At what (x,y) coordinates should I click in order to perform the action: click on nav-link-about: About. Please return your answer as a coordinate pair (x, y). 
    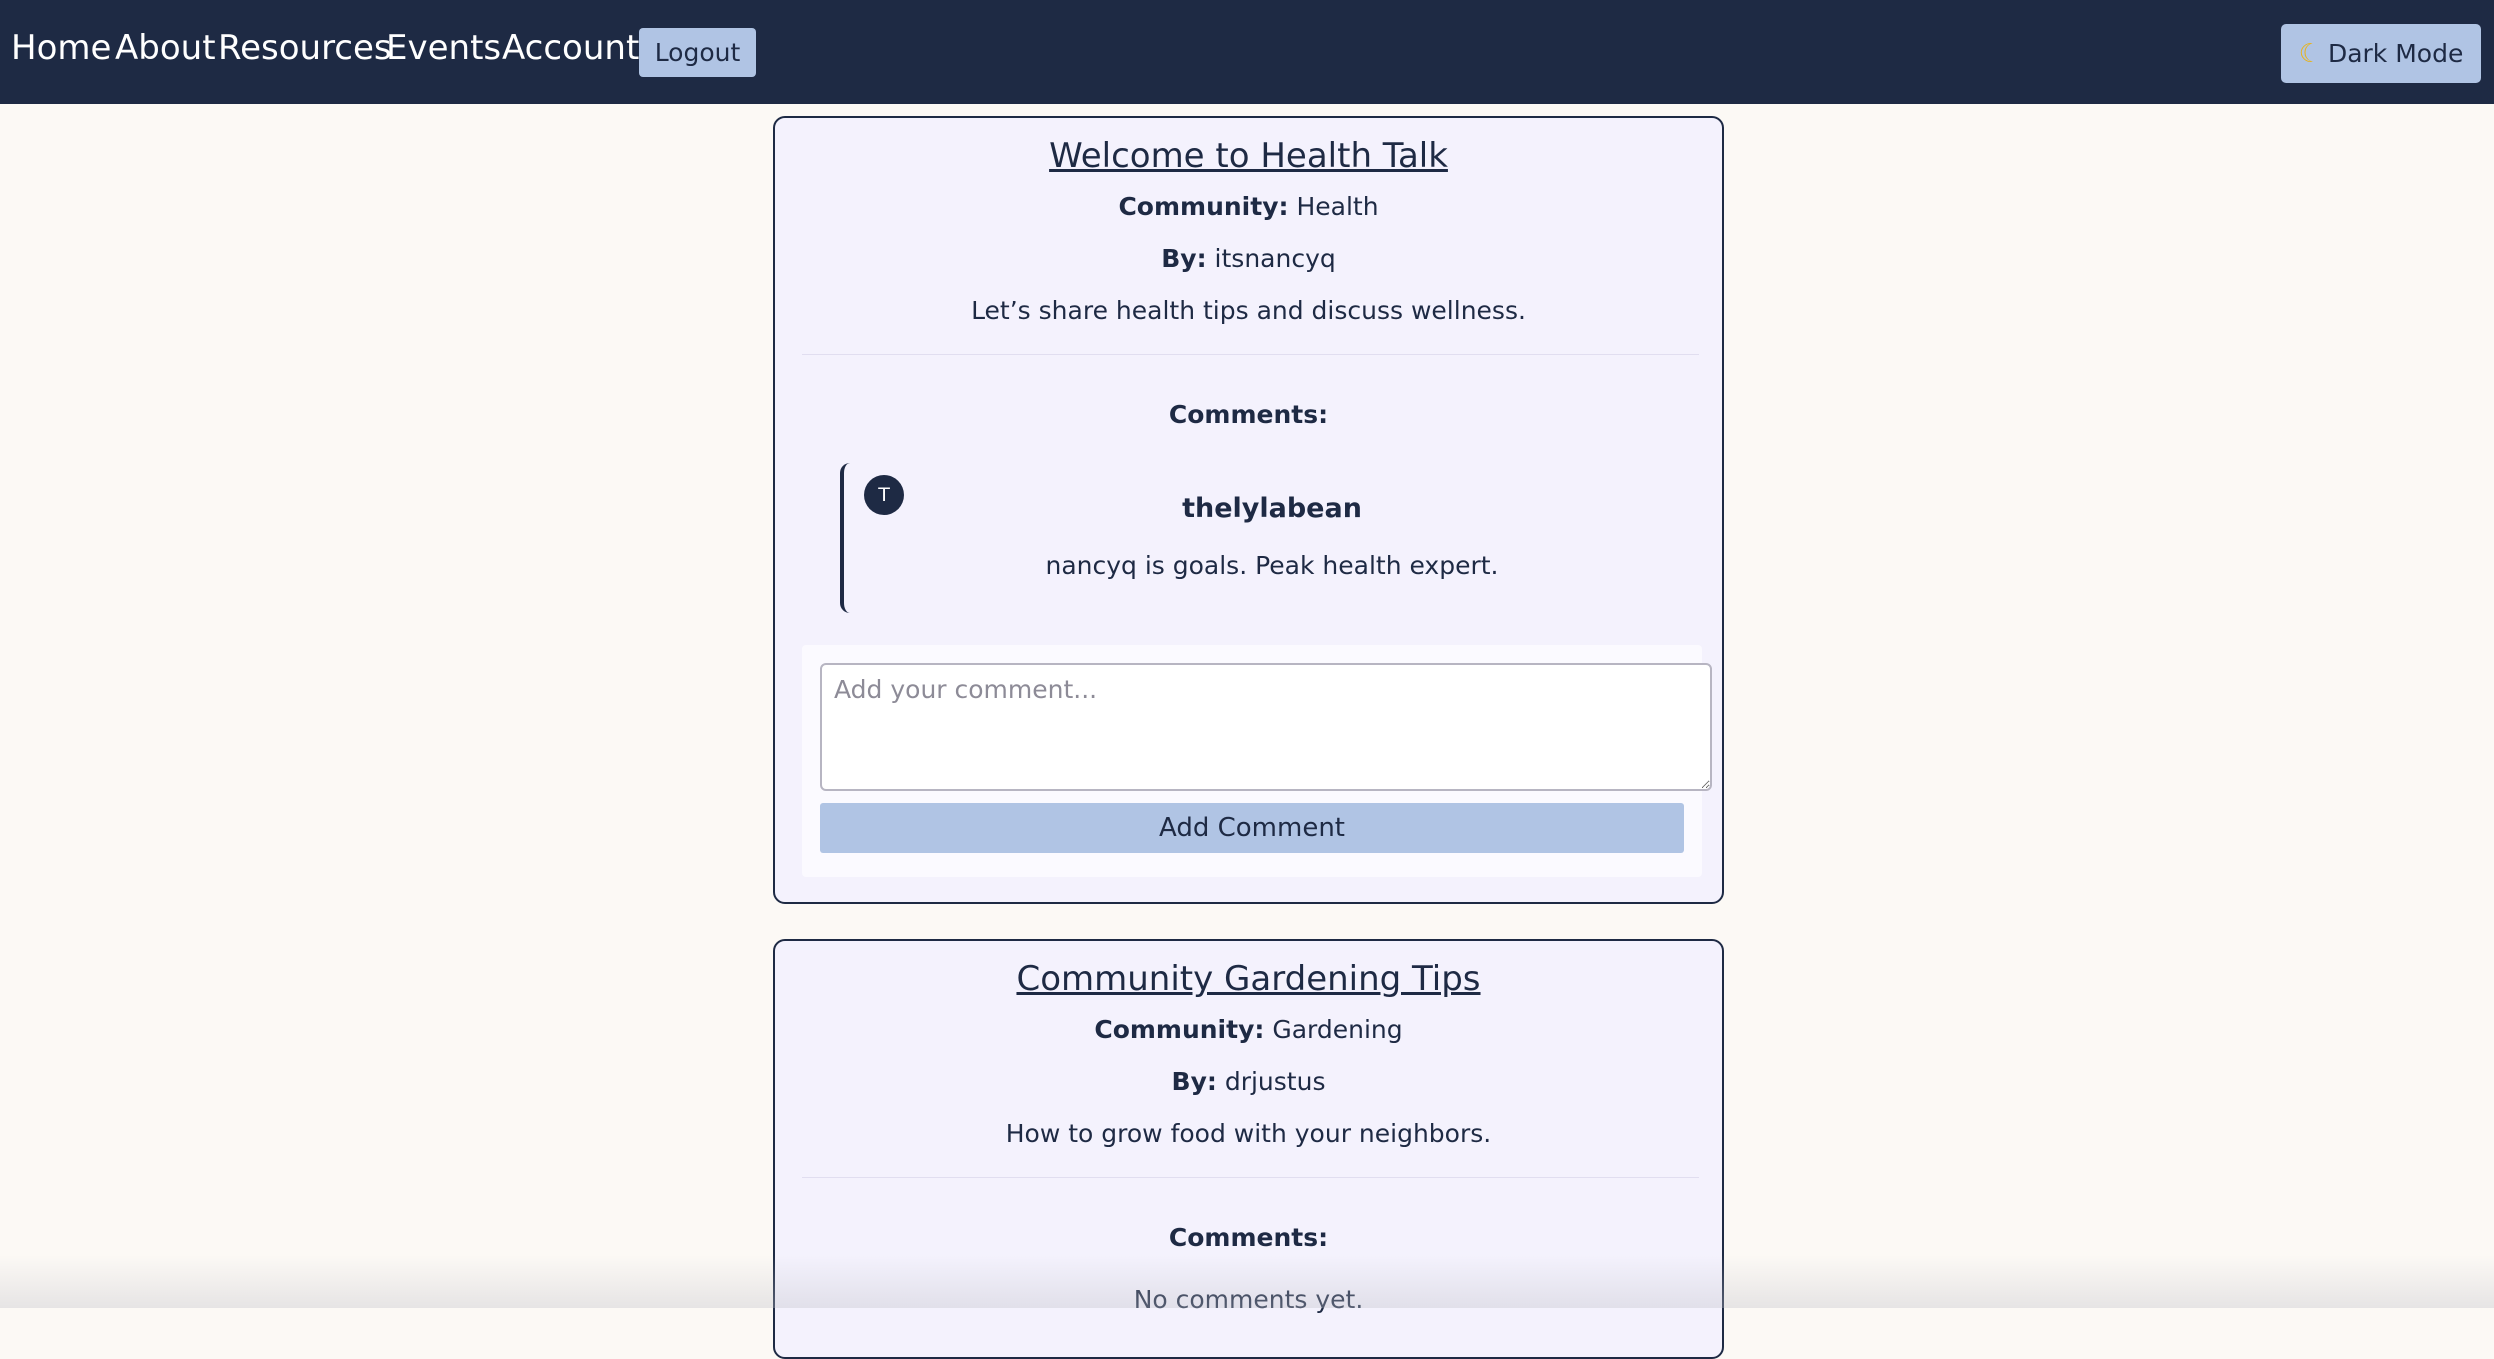
    Looking at the image, I should click on (165, 48).